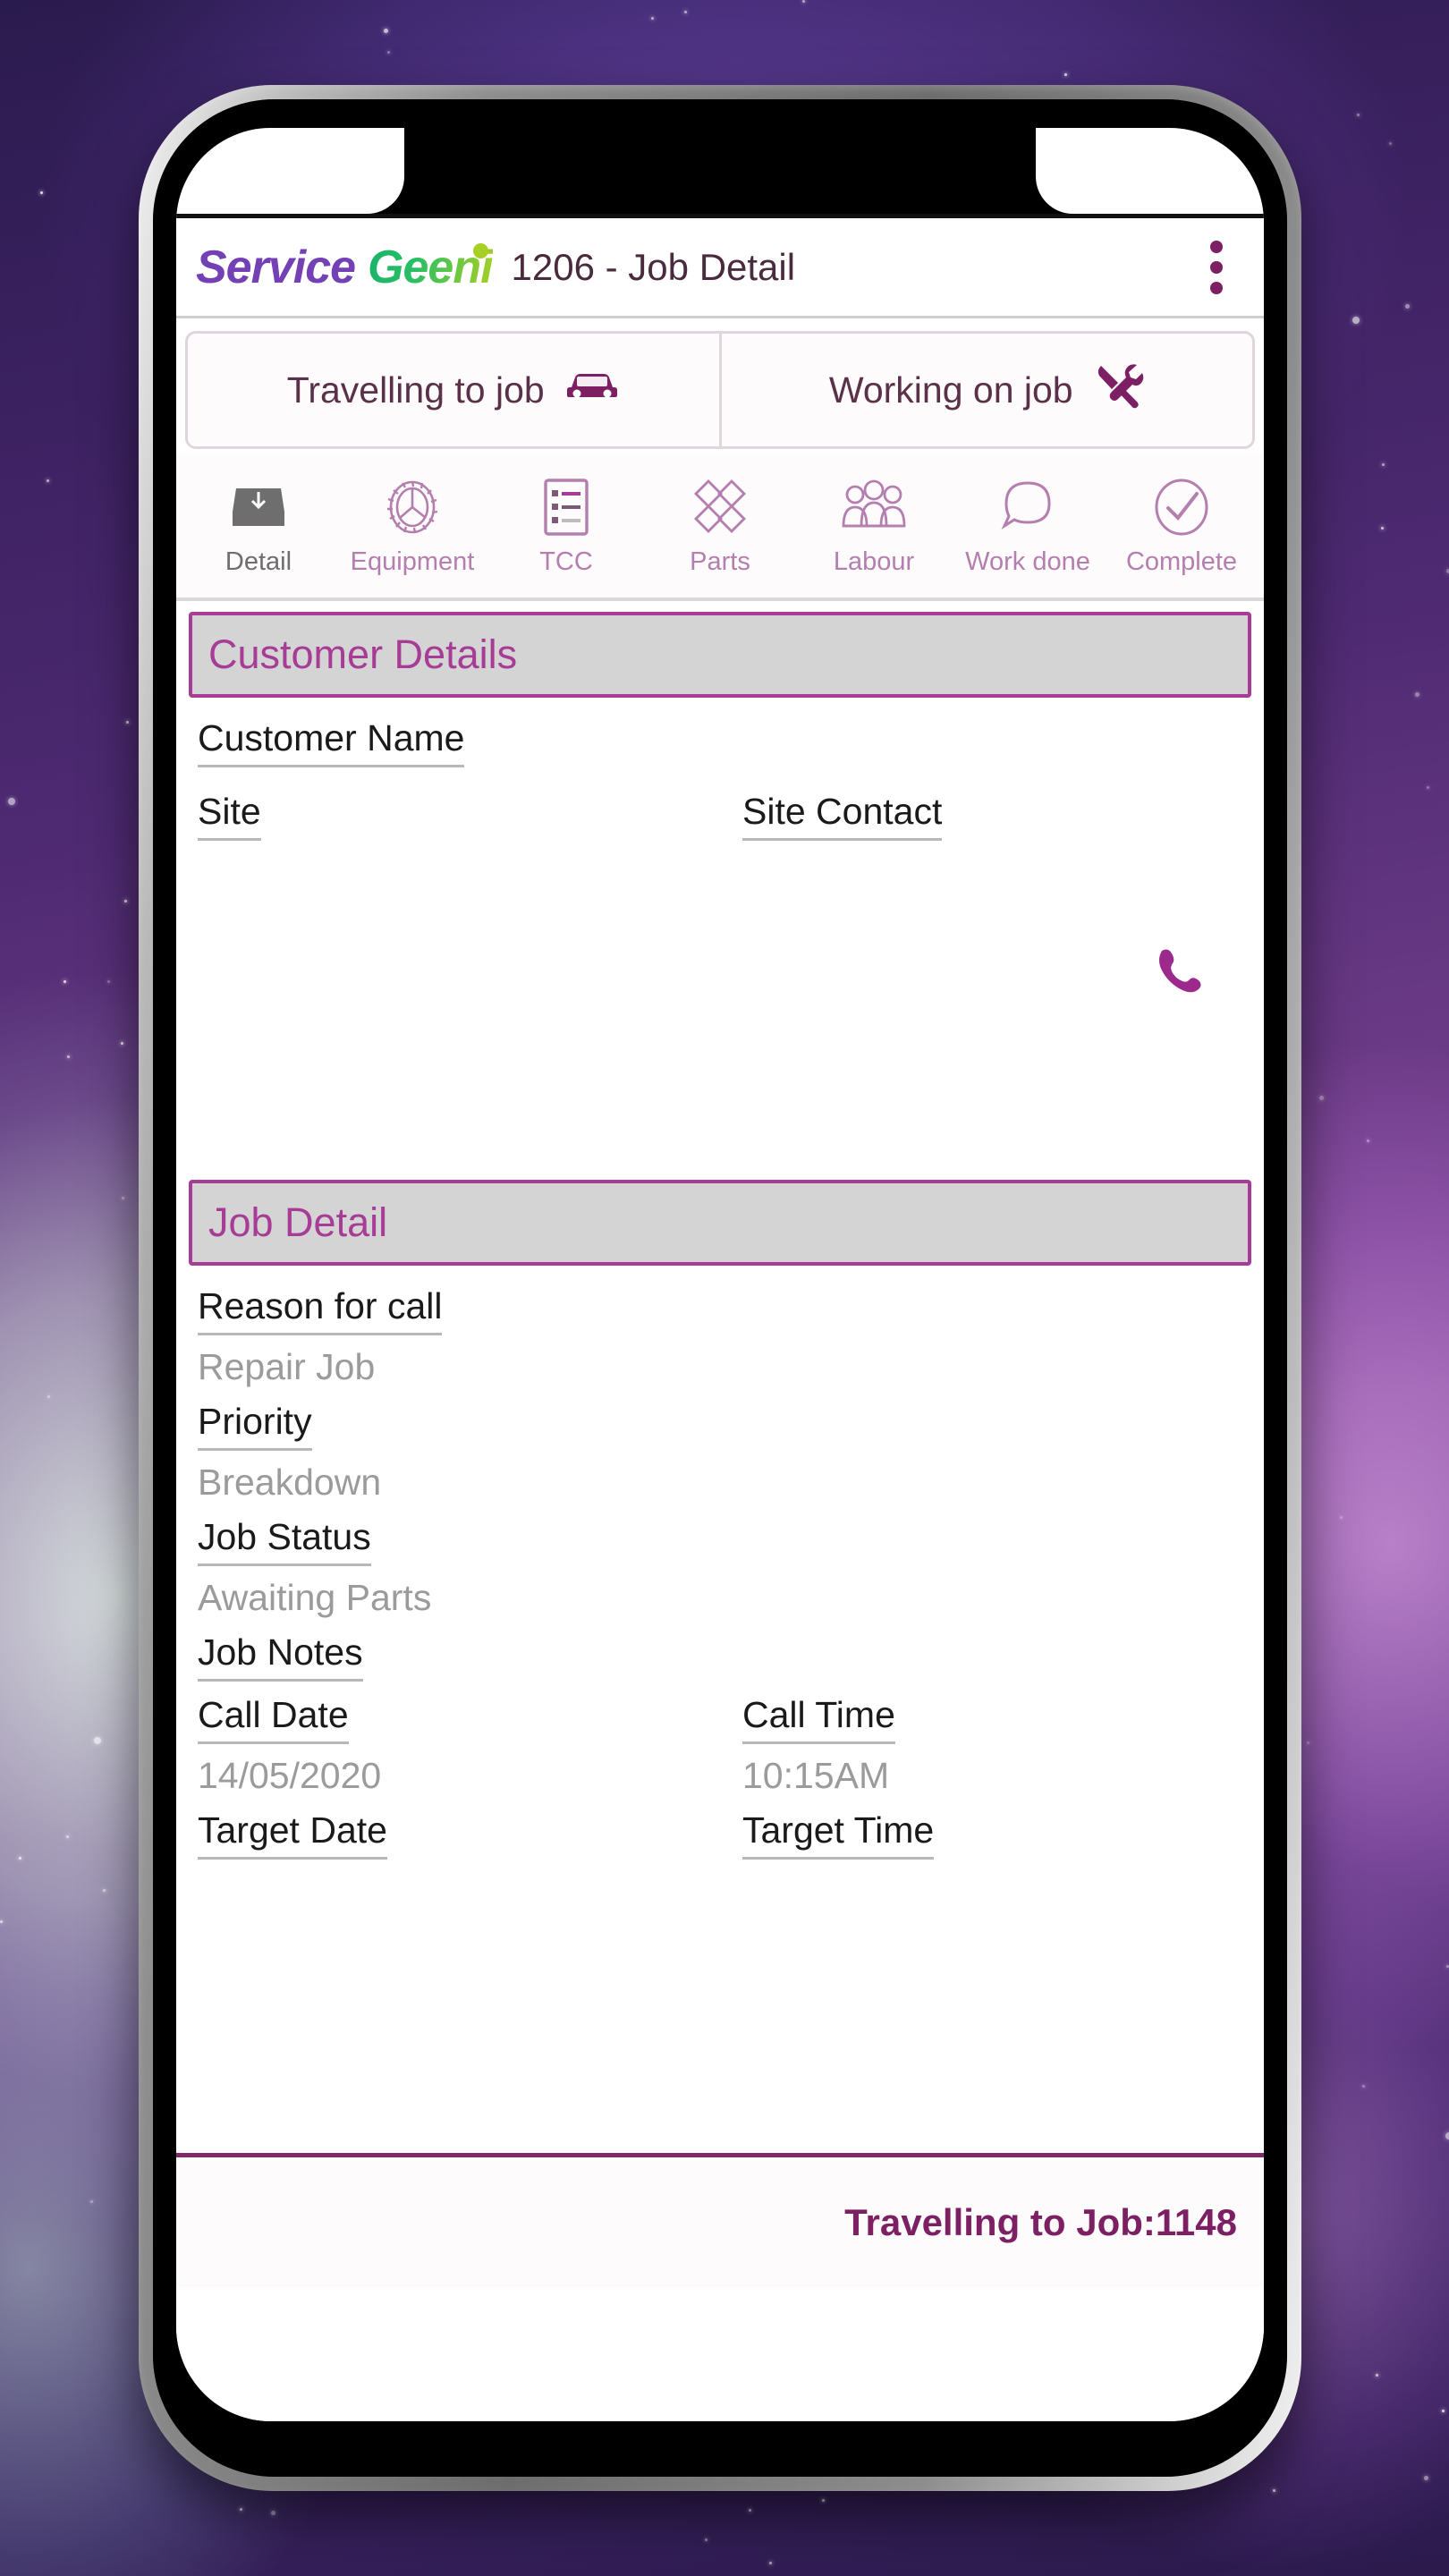 This screenshot has height=2576, width=1449. Describe the element at coordinates (290, 171) in the screenshot. I see `notch-ear-left` at that location.